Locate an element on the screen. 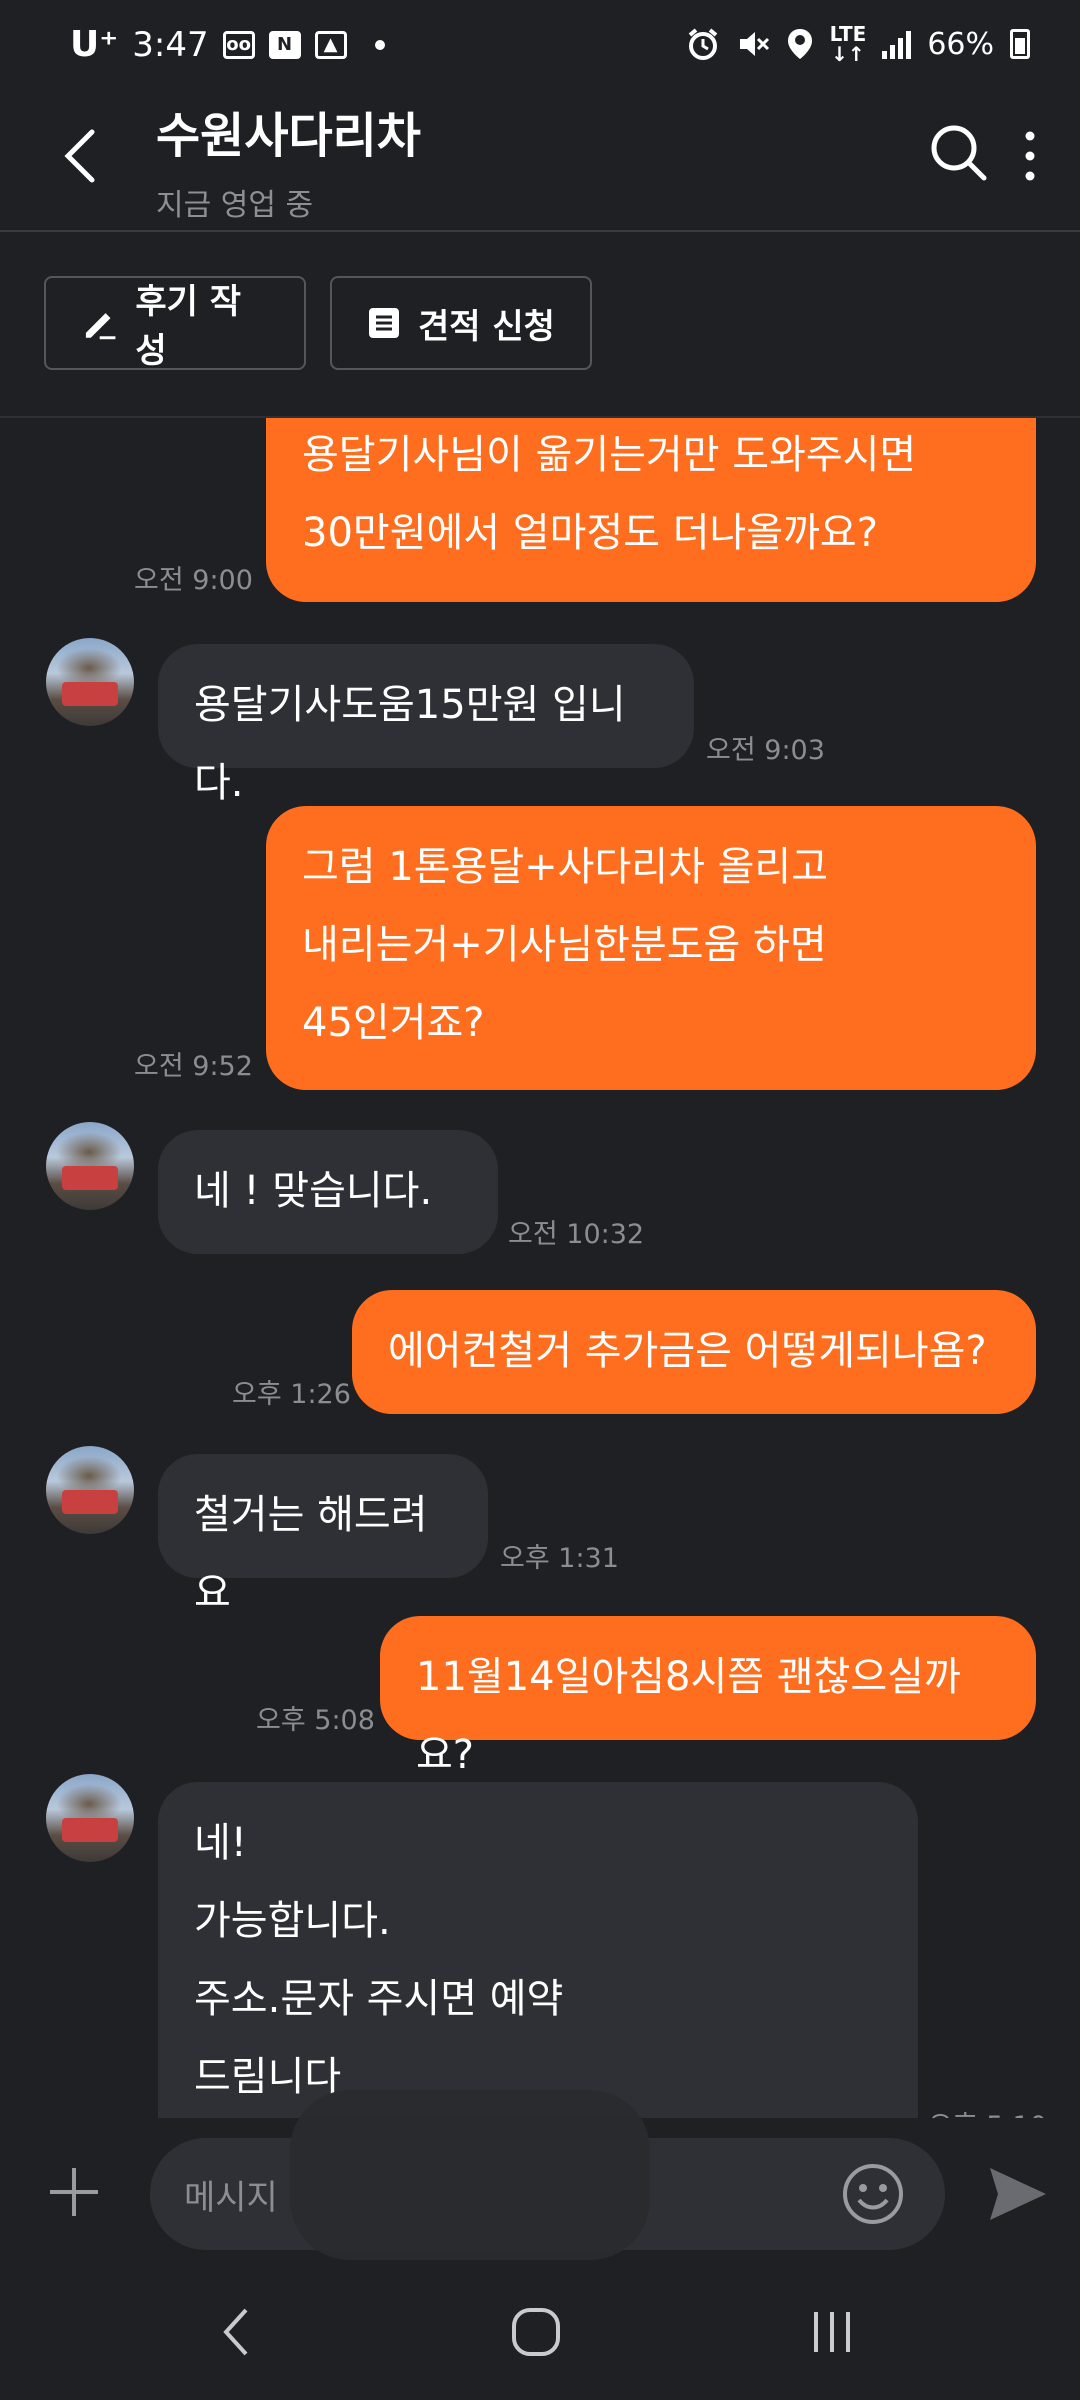  message-bubble-mine: 에어컨철거 추가금은 어떻게되나욤? is located at coordinates (694, 1352).